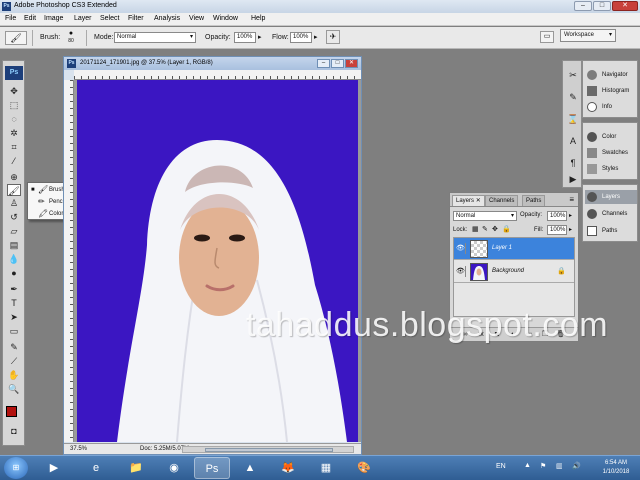 The image size is (640, 480). I want to click on dodge-tool-icon: ●, so click(14, 273).